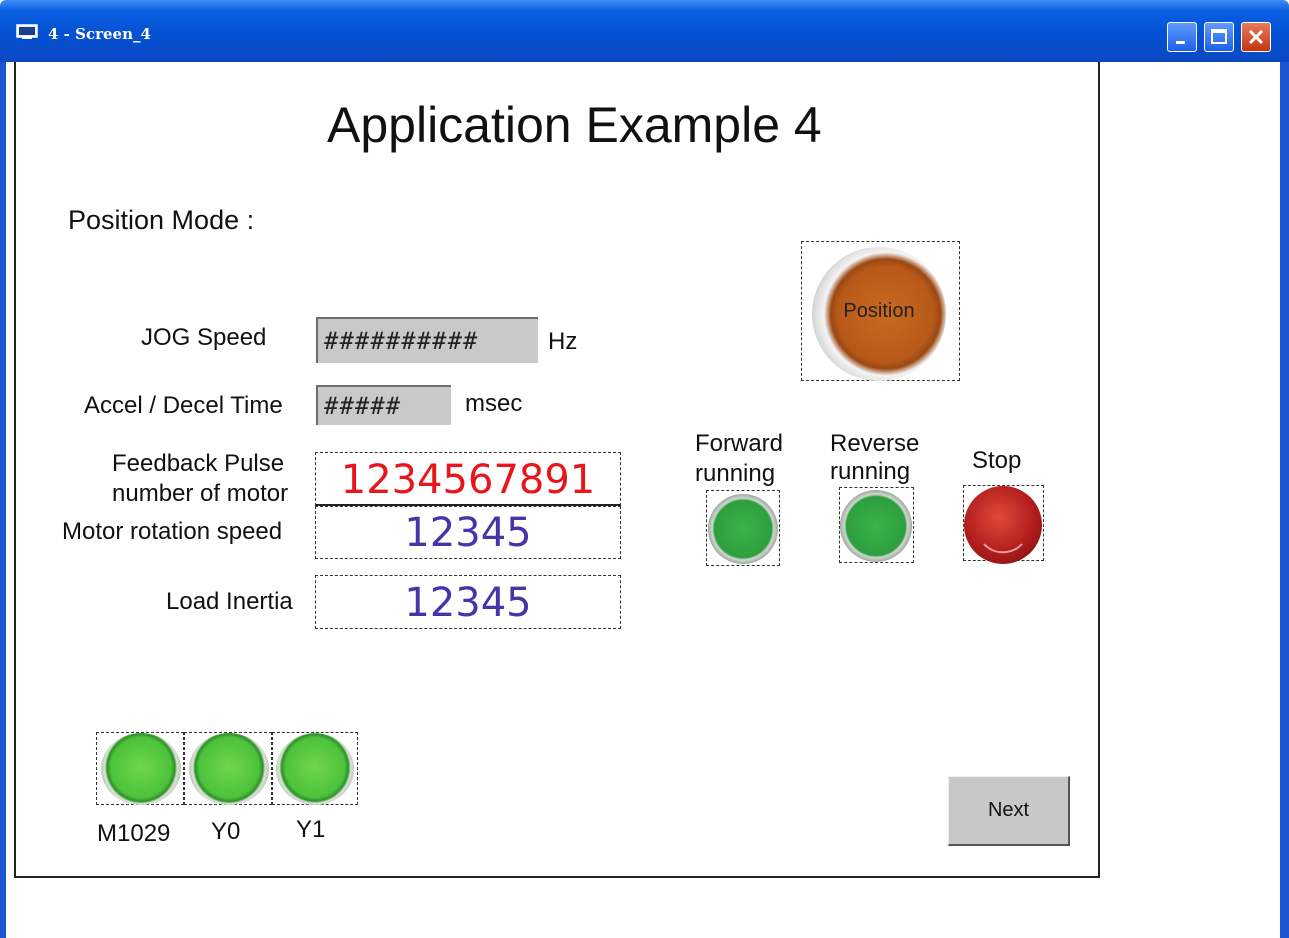 The width and height of the screenshot is (1289, 938). Describe the element at coordinates (997, 460) in the screenshot. I see `stop-label: Stop` at that location.